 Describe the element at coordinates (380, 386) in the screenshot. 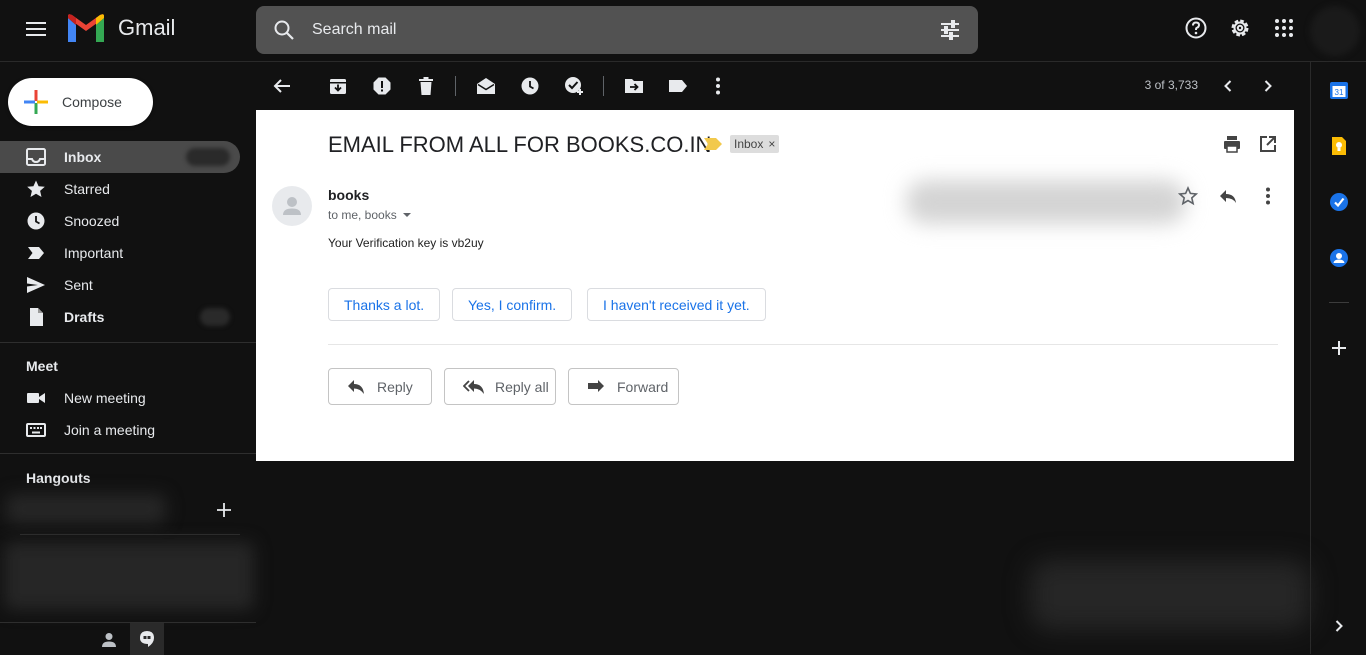

I see `reply-button: Reply` at that location.